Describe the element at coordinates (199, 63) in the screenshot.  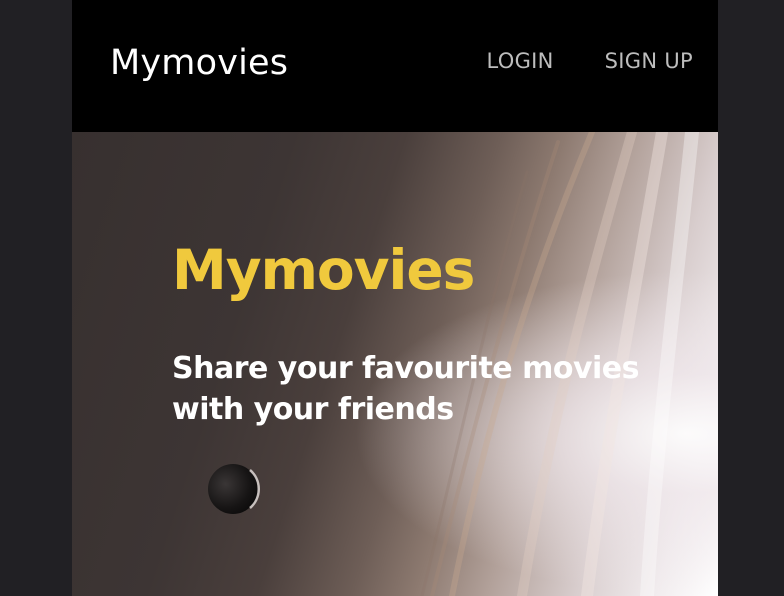
I see `brand-logo: Mymovies` at that location.